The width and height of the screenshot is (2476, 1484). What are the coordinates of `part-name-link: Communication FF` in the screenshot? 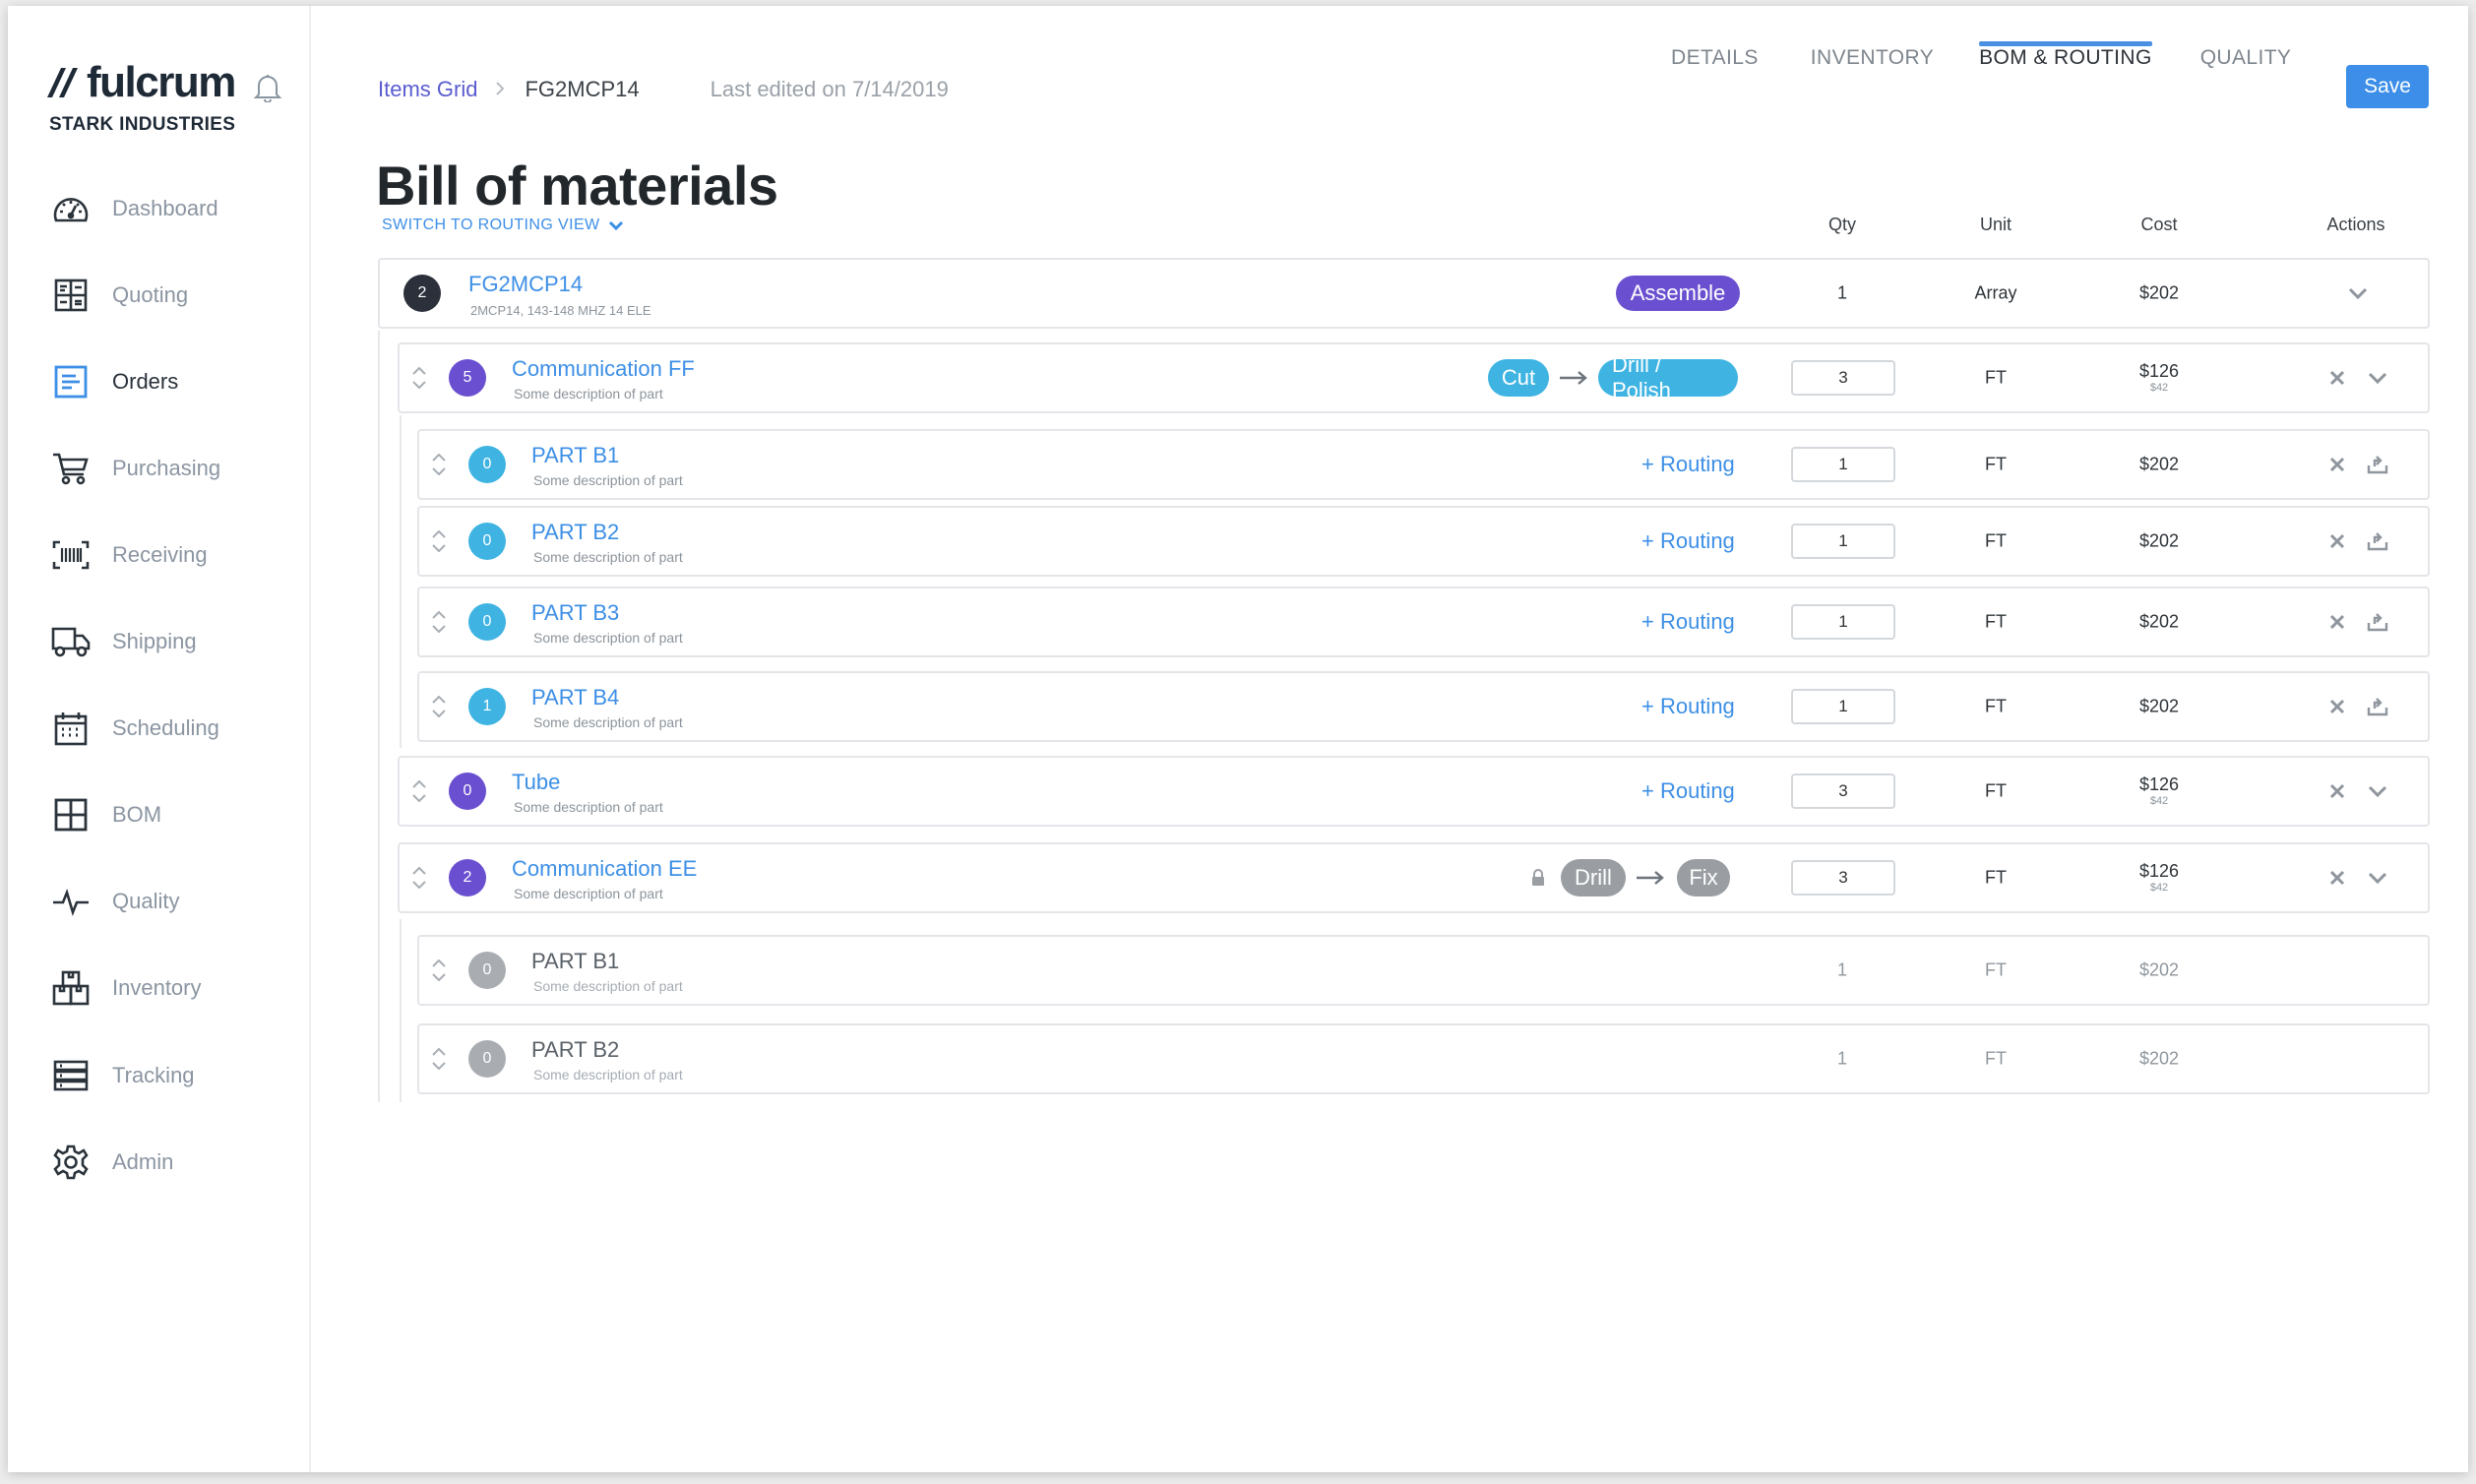 It's located at (603, 369).